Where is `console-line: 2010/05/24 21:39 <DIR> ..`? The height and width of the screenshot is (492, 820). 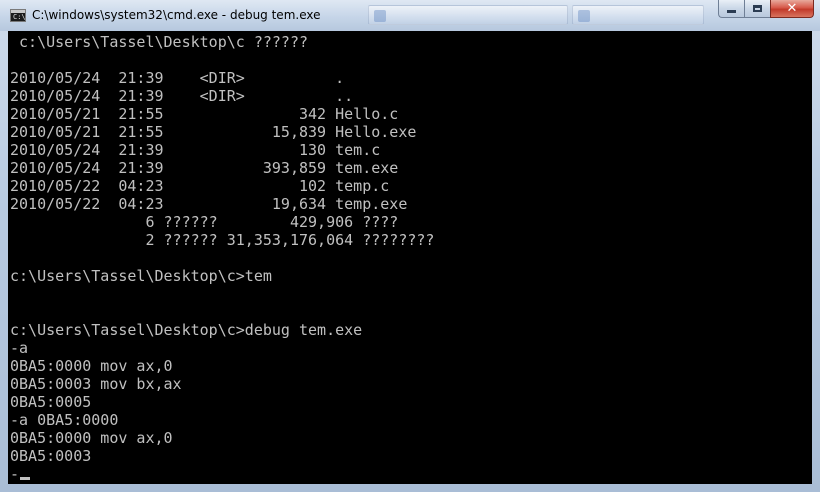 console-line: 2010/05/24 21:39 <DIR> .. is located at coordinates (182, 96).